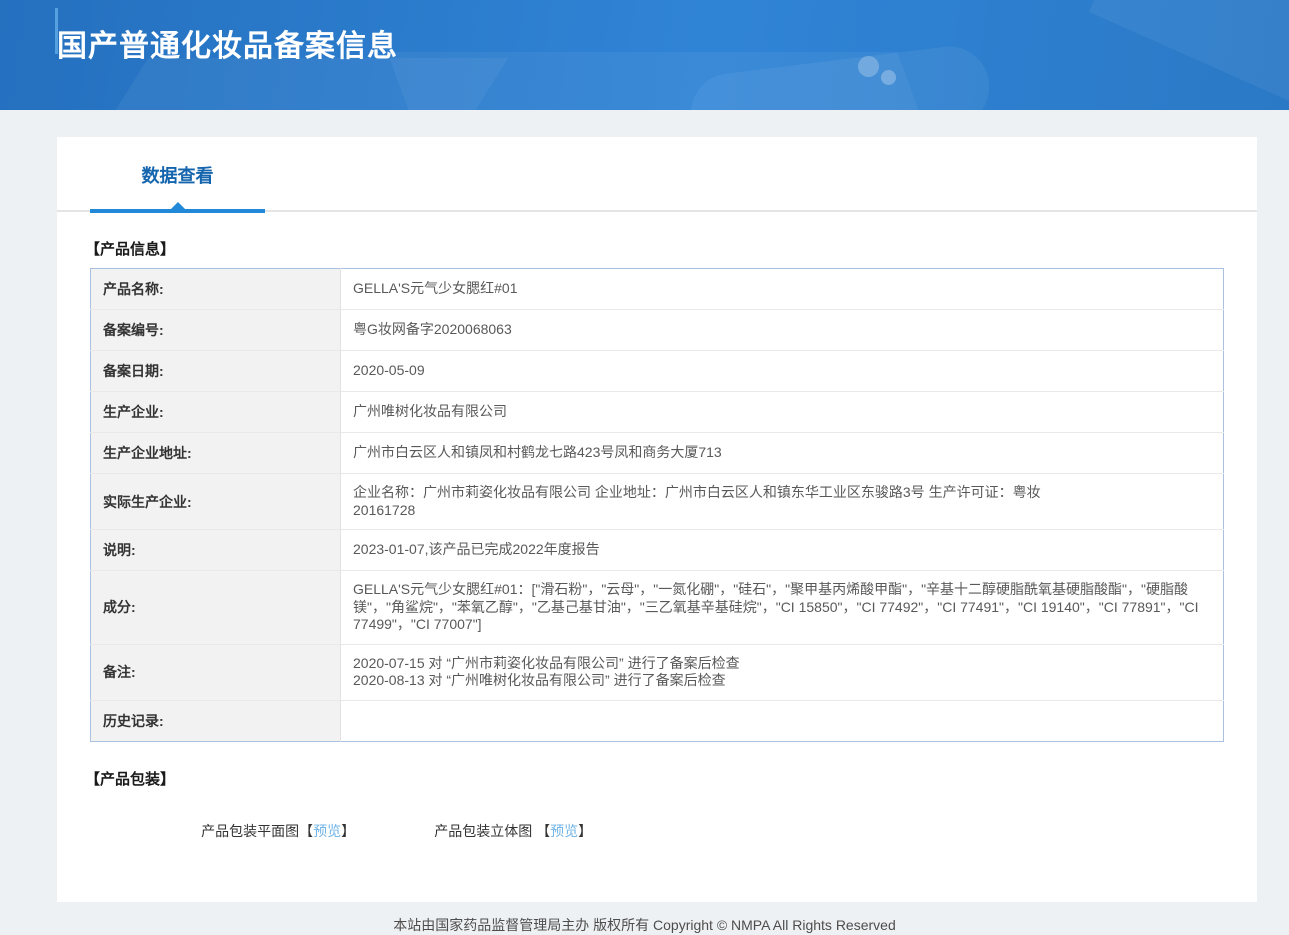 The image size is (1289, 935). What do you see at coordinates (657, 175) in the screenshot?
I see `tab-bar: 数据查看` at bounding box center [657, 175].